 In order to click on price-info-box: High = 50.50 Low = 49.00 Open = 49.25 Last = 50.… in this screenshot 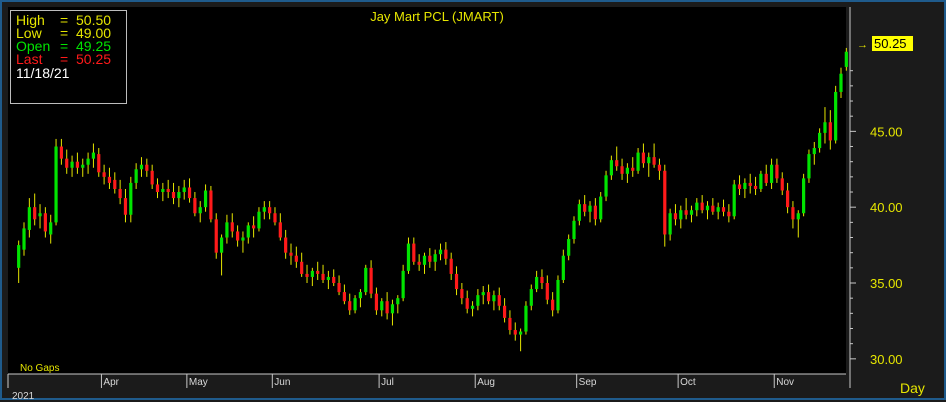, I will do `click(68, 57)`.